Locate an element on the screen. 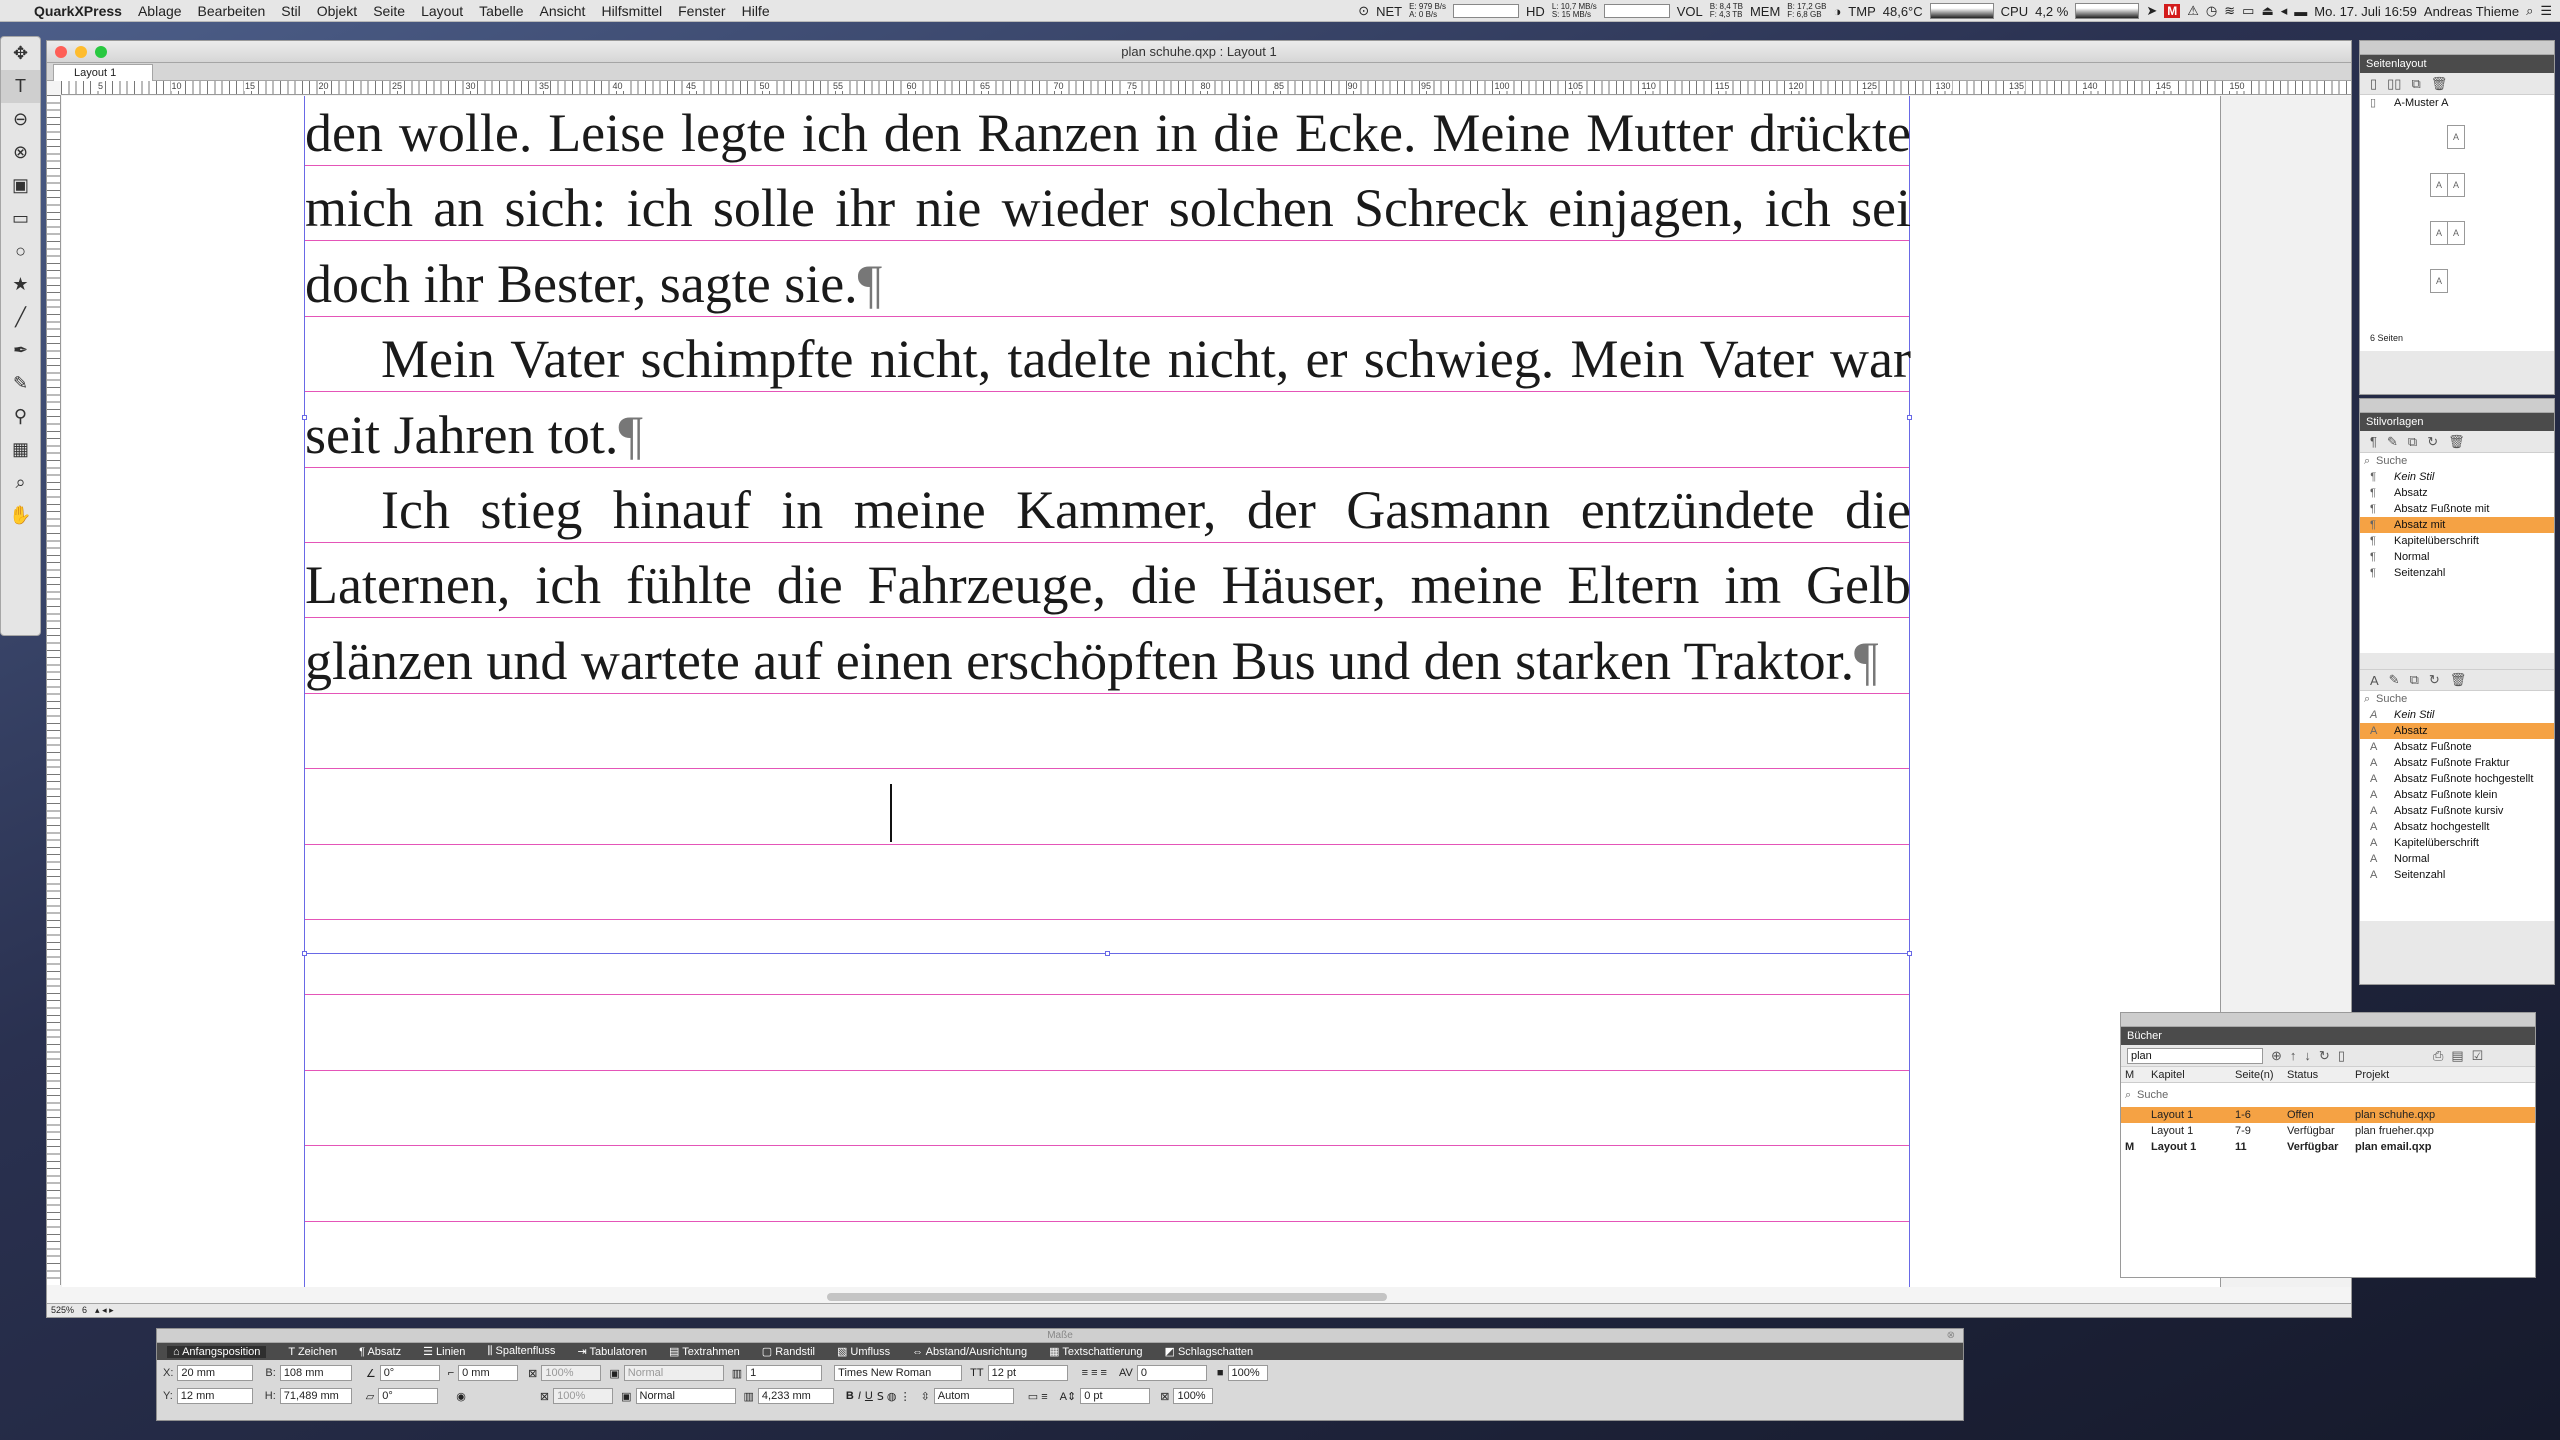  list-item: A Absatz Fußnote kursiv is located at coordinates (2457, 811).